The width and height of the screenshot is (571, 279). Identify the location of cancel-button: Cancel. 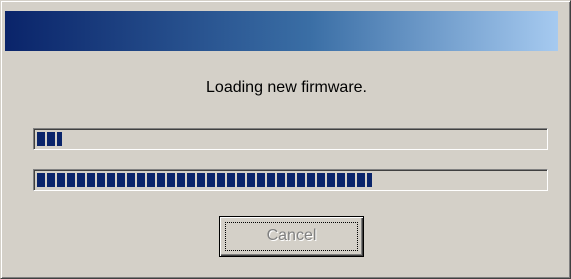
(291, 236).